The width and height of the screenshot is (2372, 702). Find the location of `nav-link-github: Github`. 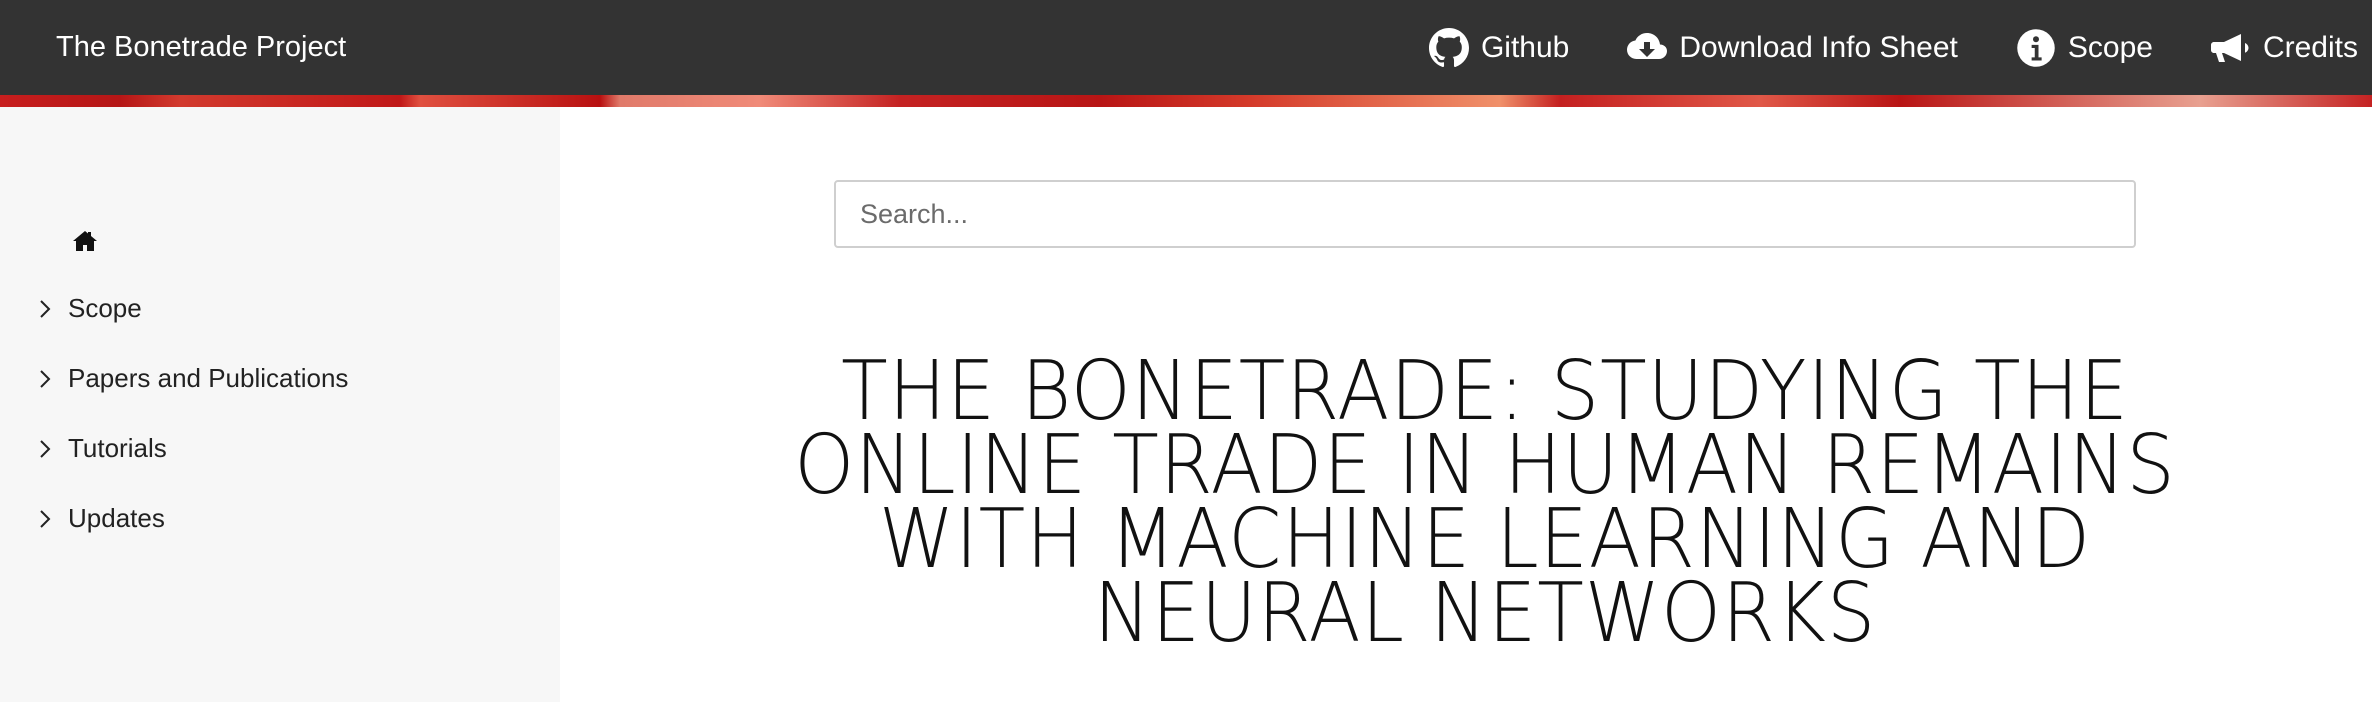

nav-link-github: Github is located at coordinates (1499, 47).